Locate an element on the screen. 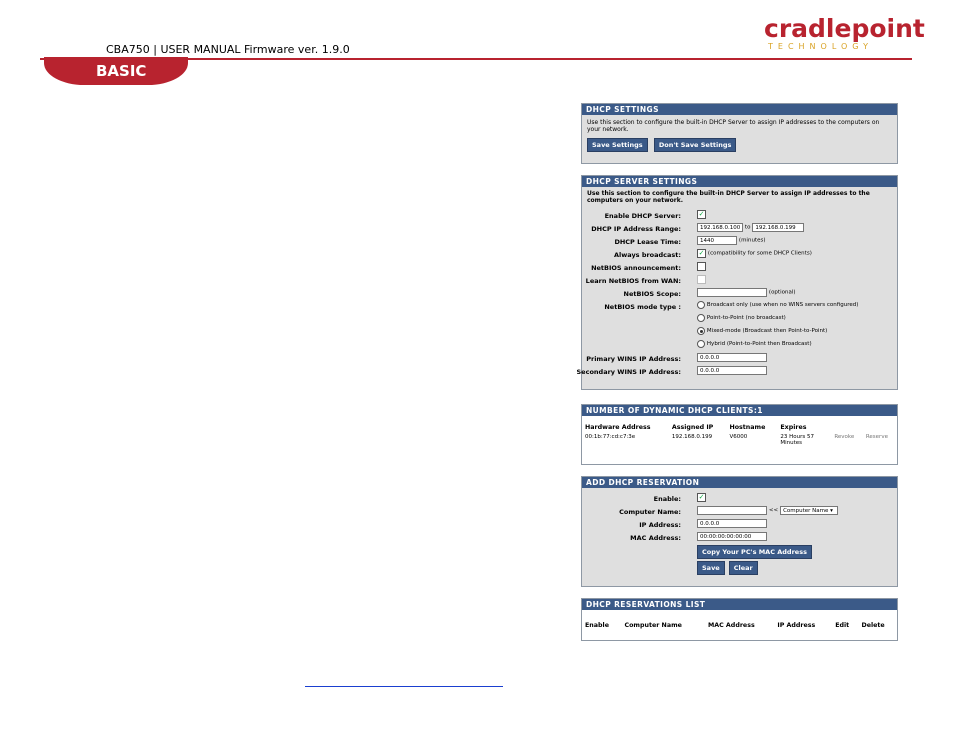  dont-save-settings-button: Don't Save Settings is located at coordinates (695, 145).